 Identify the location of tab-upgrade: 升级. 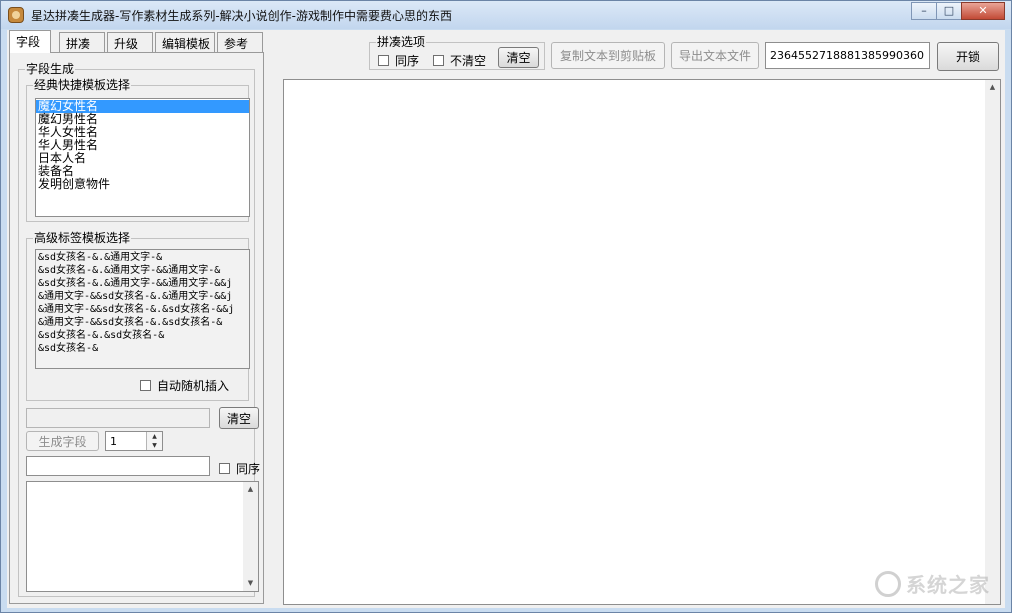
(130, 42).